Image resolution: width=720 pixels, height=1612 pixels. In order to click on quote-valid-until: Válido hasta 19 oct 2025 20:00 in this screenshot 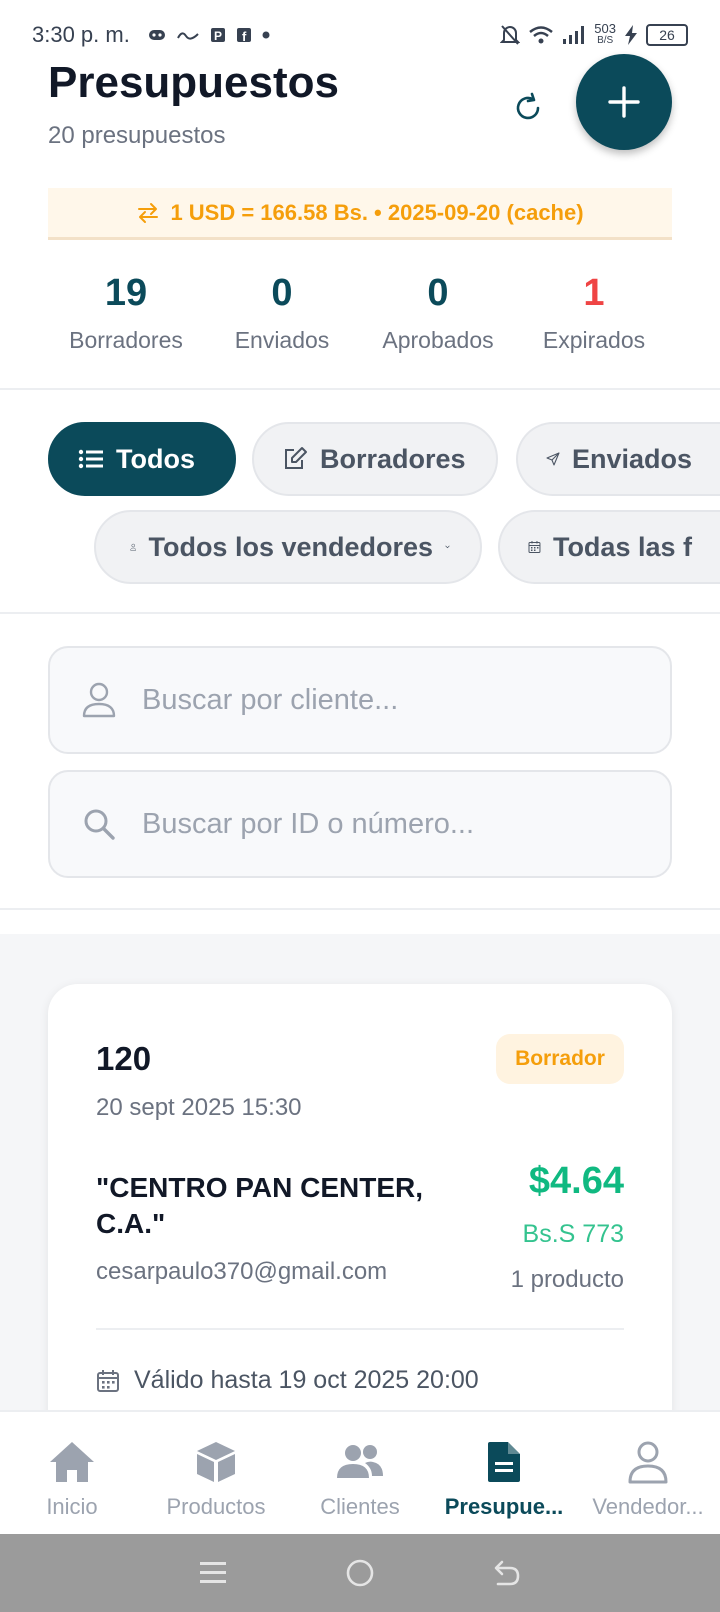, I will do `click(287, 1380)`.